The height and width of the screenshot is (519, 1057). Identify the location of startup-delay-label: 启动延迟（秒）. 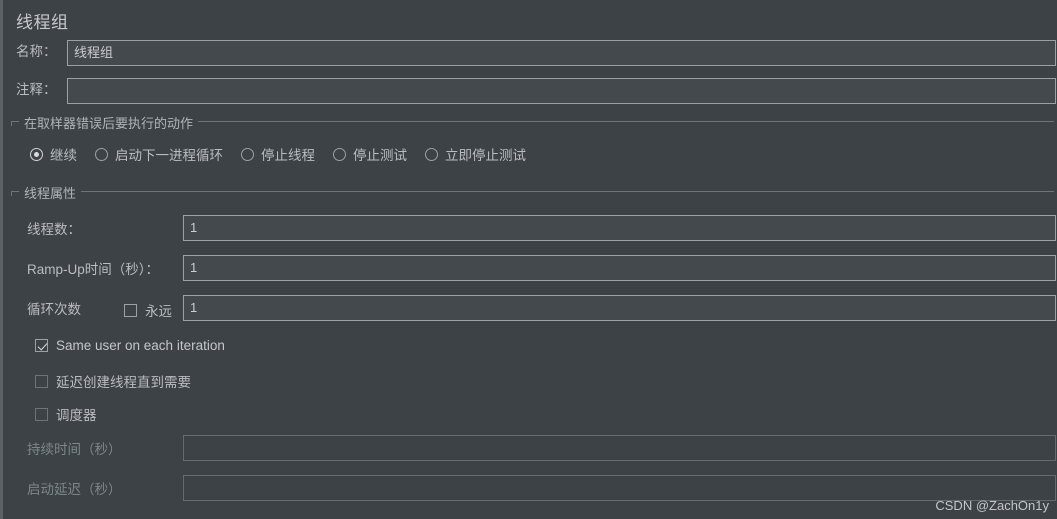
(74, 489).